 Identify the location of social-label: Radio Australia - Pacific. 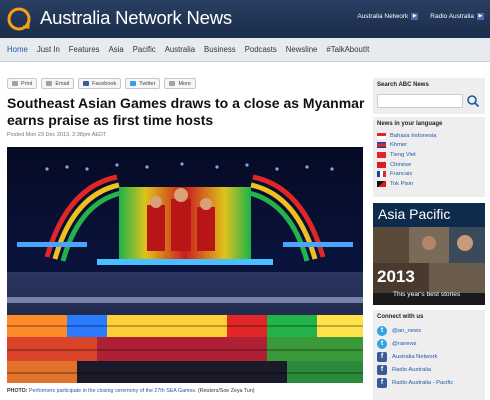
(423, 382).